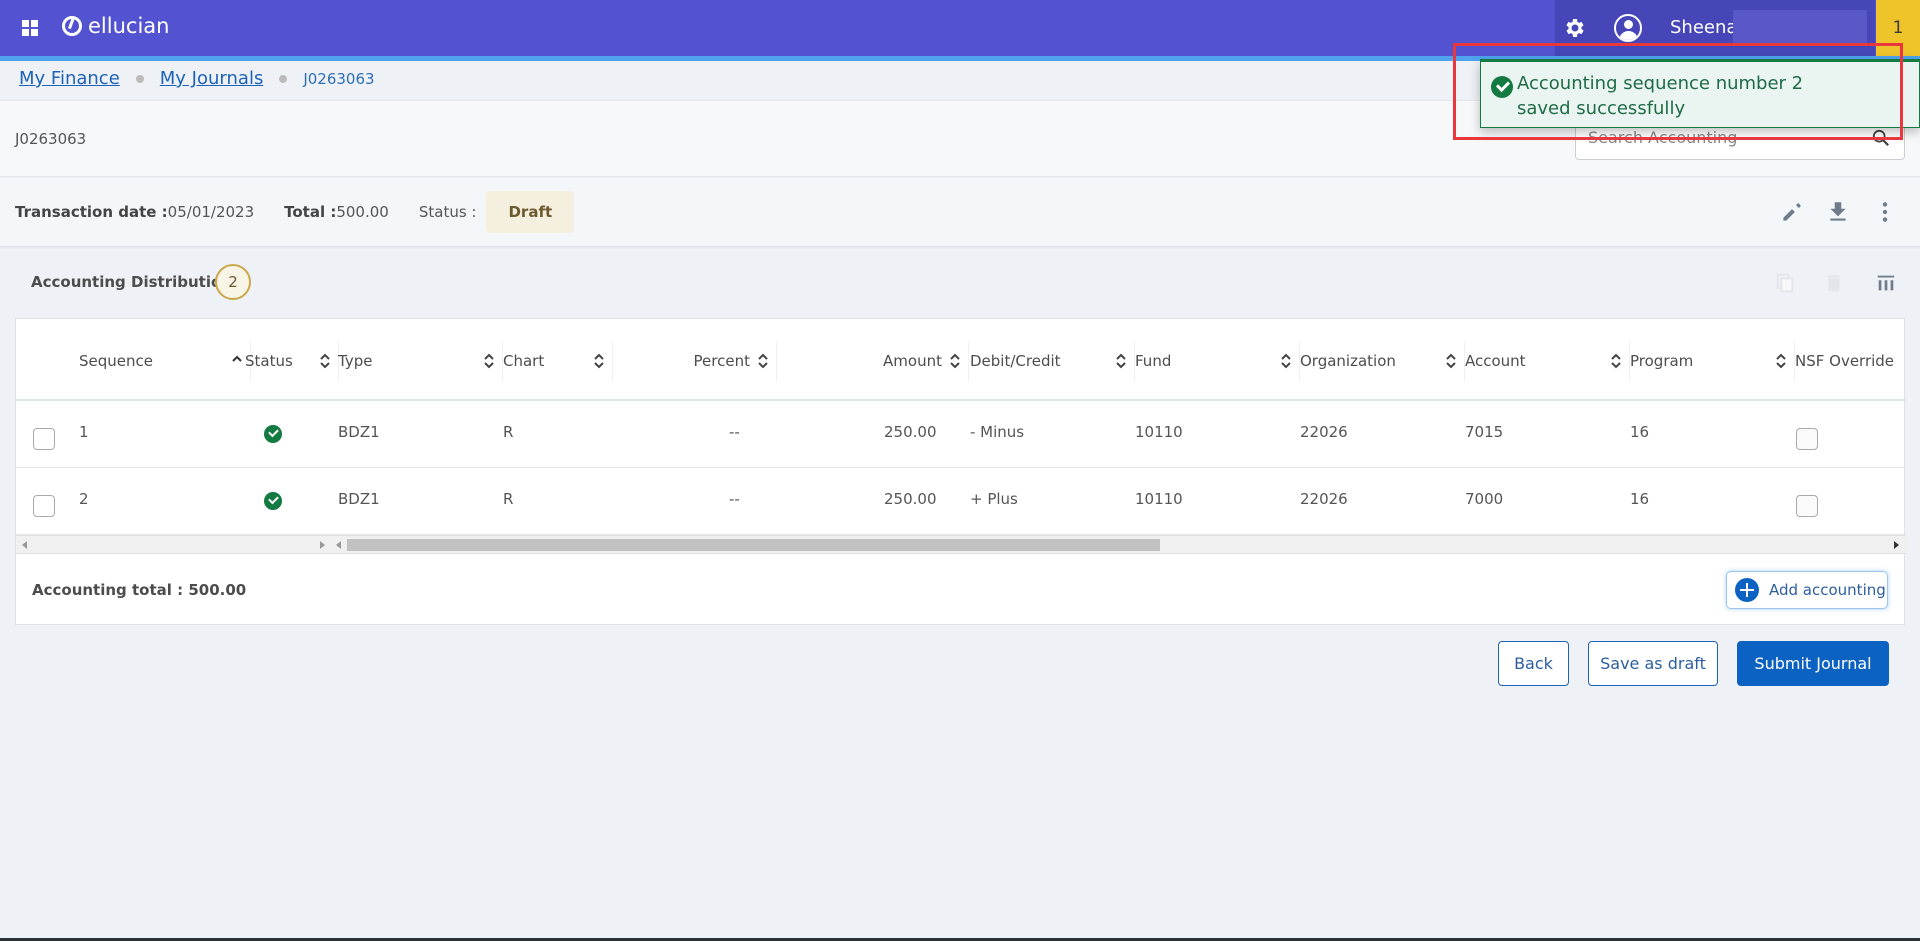 Image resolution: width=1920 pixels, height=941 pixels. Describe the element at coordinates (1484, 499) in the screenshot. I see `cell-account: 7000` at that location.